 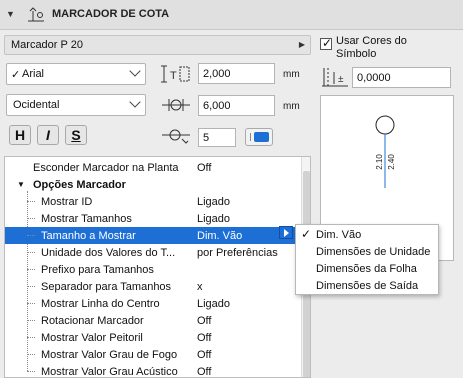 I want to click on chevron-down-icon: ▼, so click(x=10, y=14).